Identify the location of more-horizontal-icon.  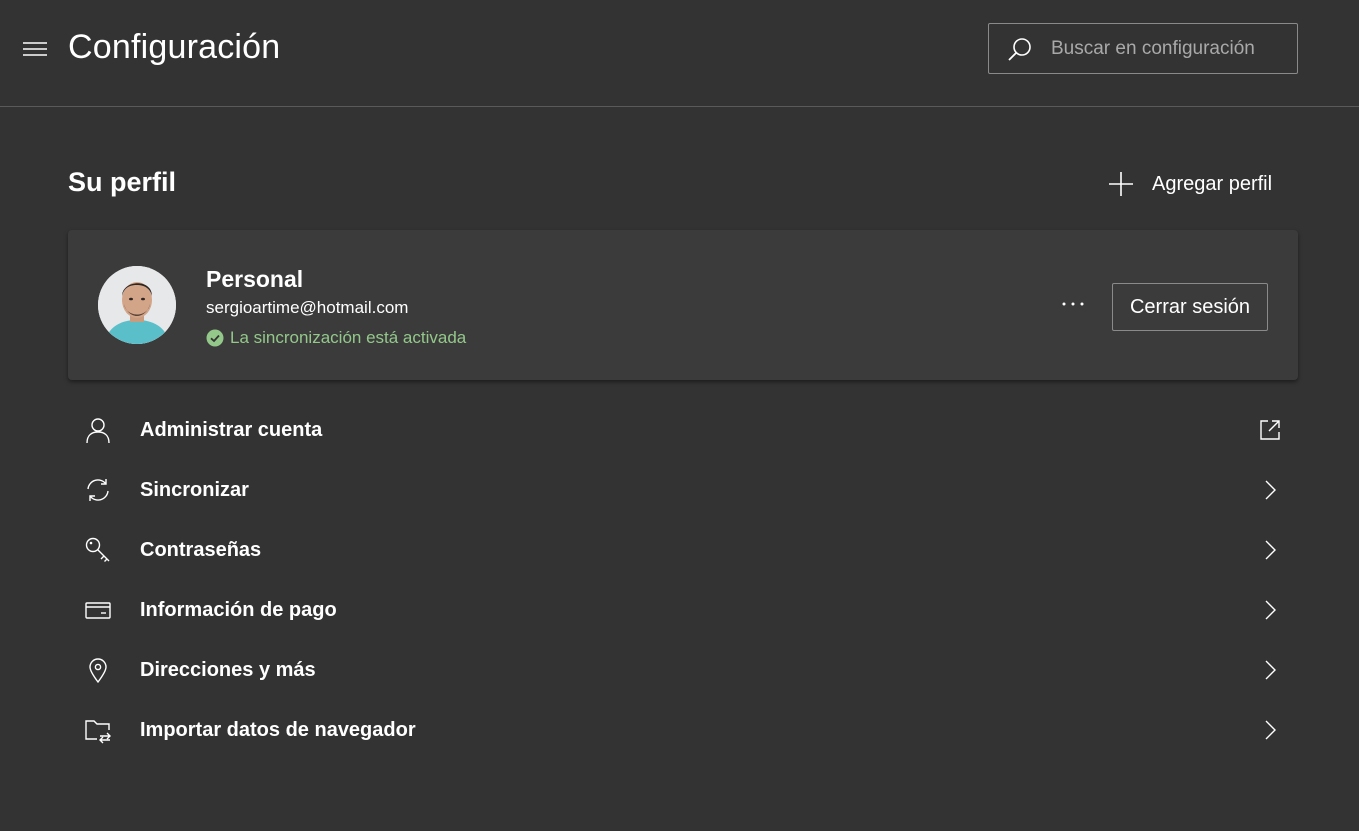
(1073, 304).